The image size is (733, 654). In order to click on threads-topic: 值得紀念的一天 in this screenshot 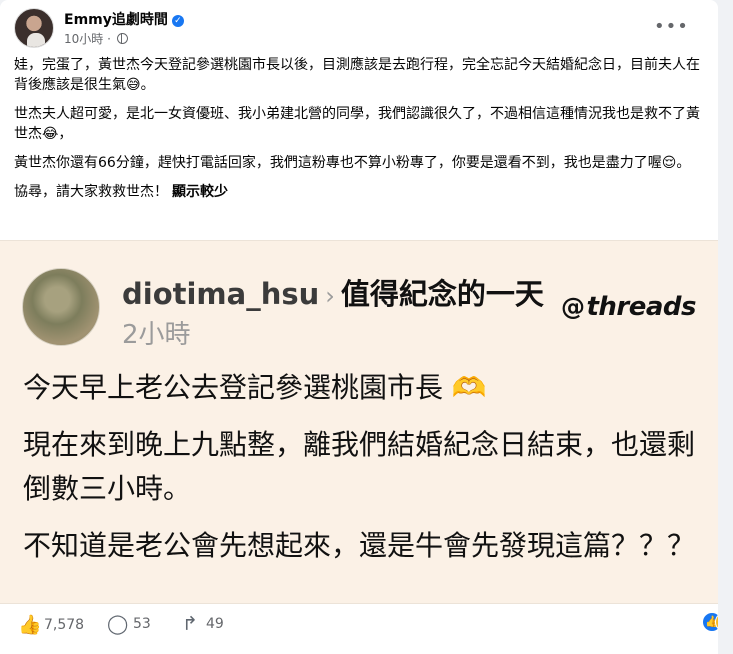, I will do `click(442, 294)`.